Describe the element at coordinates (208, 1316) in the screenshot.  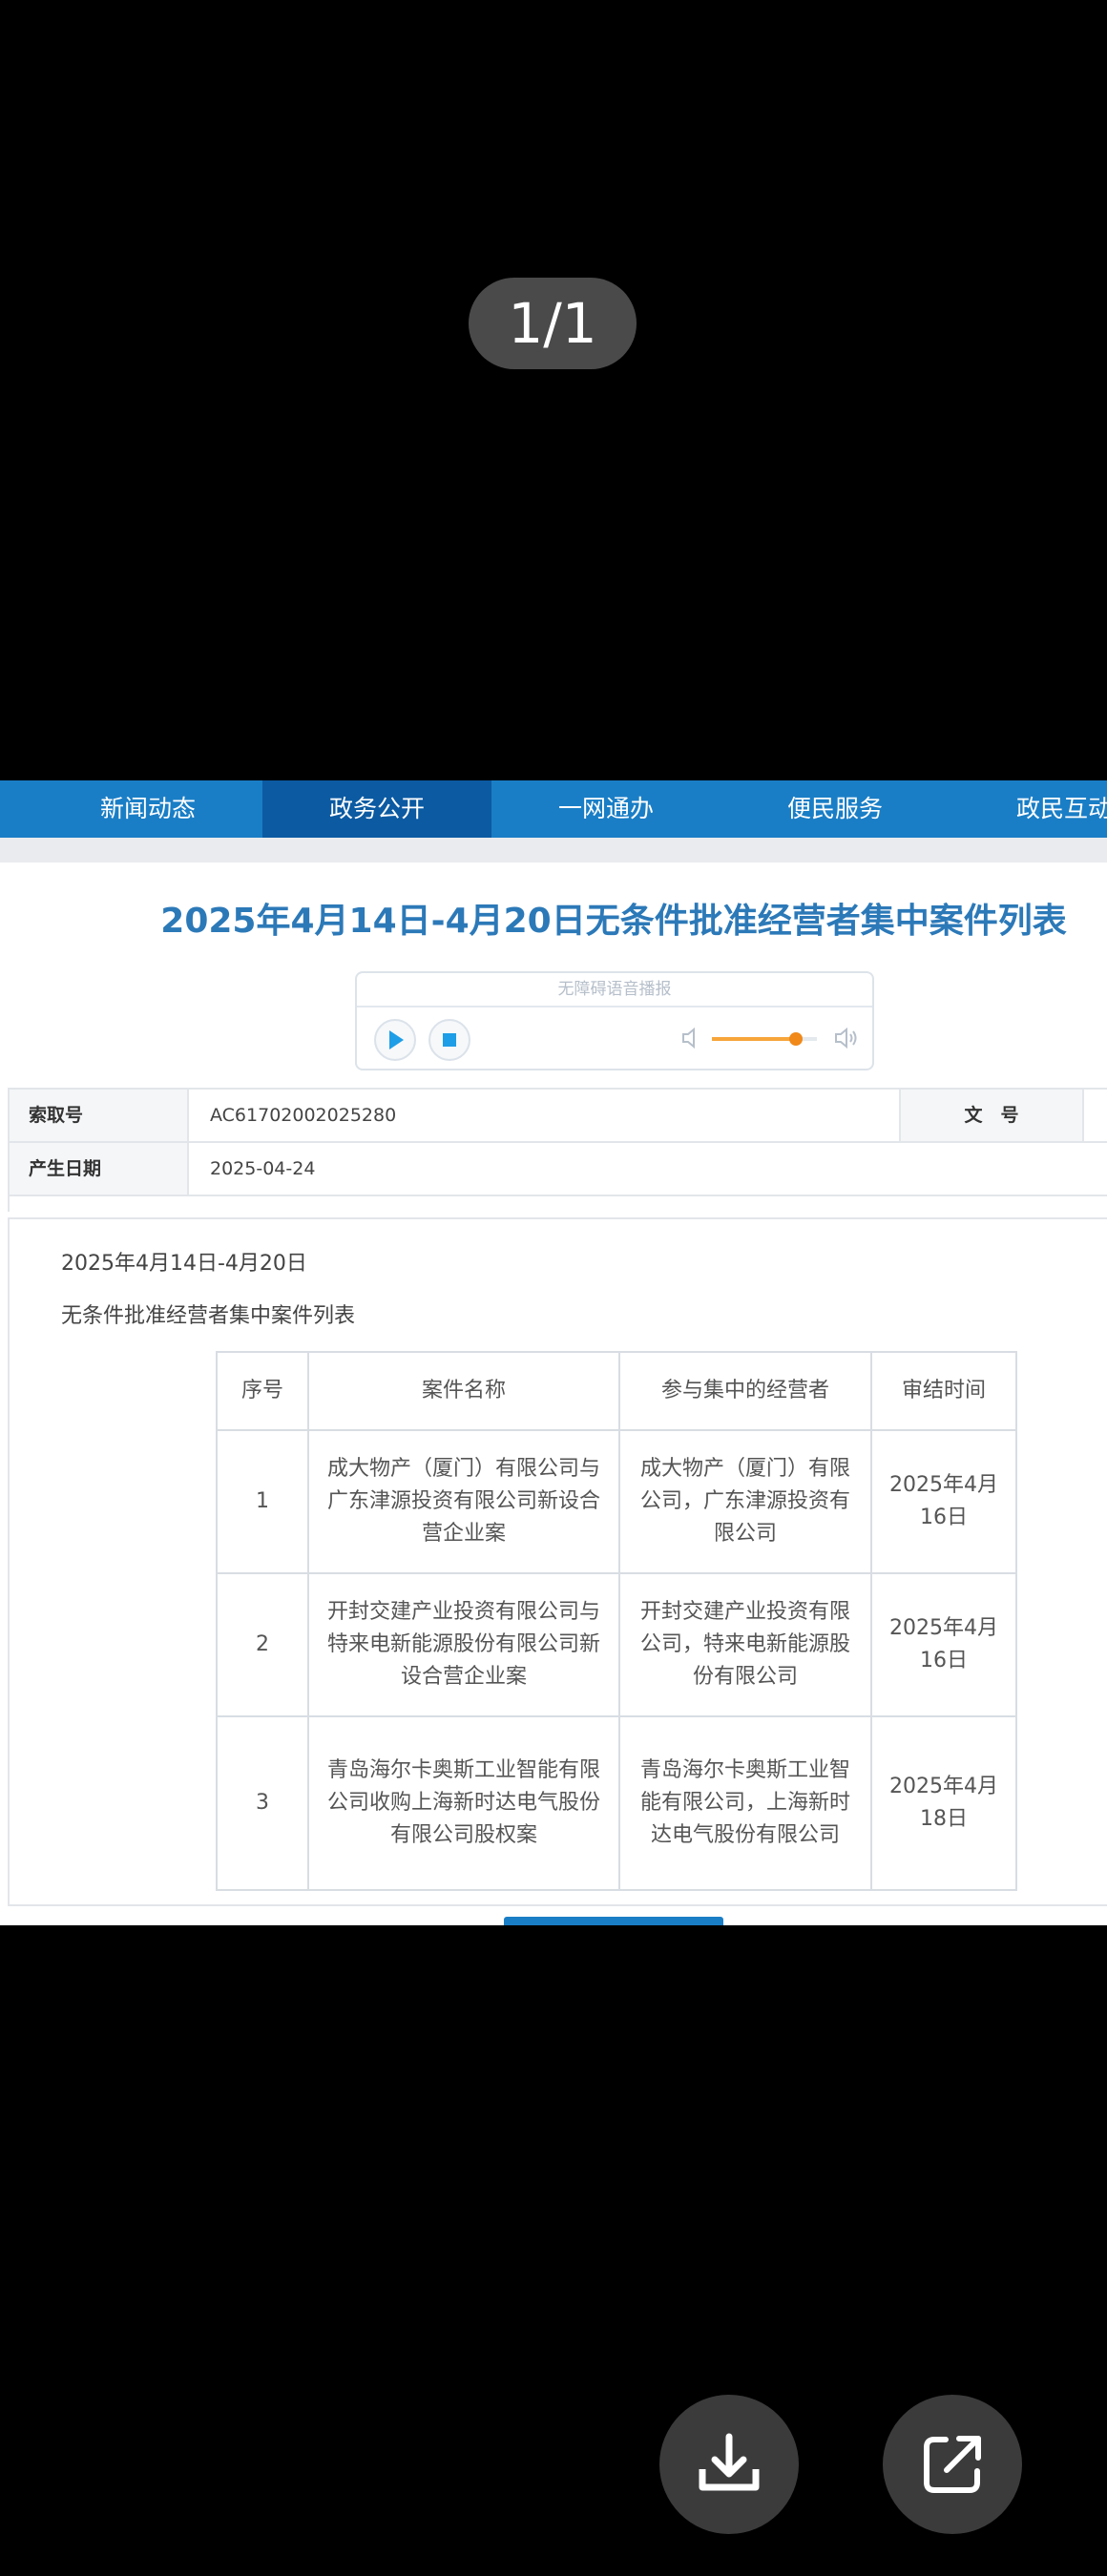
I see `content-line-2: 无条件批准经营者集中案件列表` at that location.